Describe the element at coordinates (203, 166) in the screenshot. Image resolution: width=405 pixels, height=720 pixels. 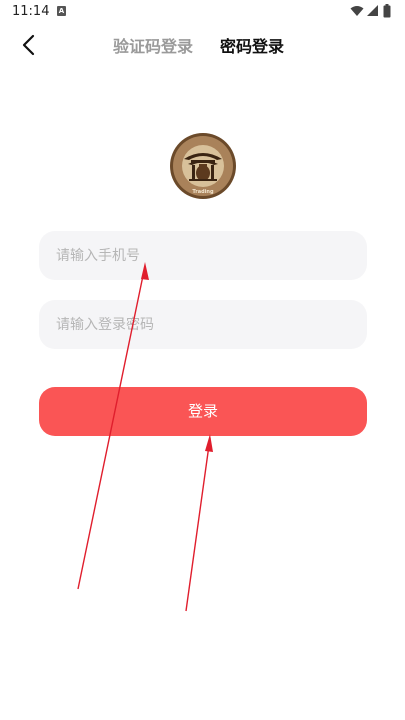
I see `app-logo: Trading` at that location.